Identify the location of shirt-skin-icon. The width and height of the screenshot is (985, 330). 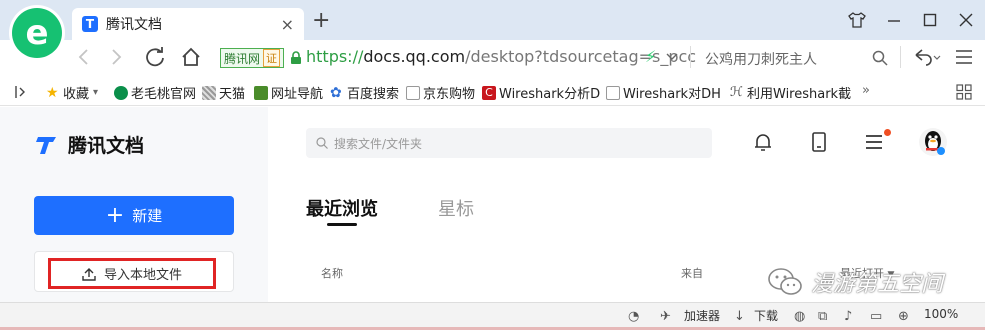
(857, 20).